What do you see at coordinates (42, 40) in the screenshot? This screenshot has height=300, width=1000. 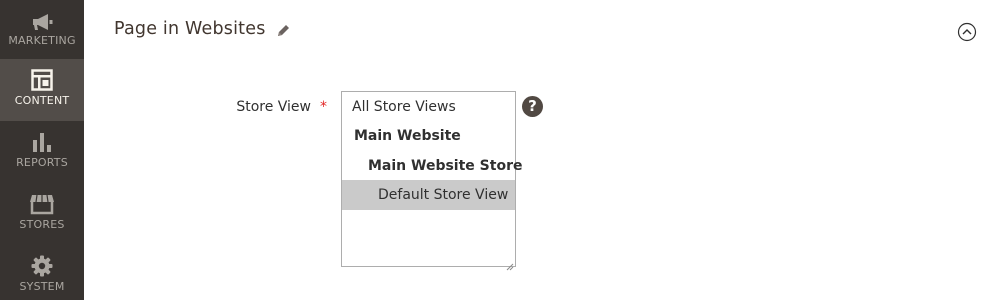 I see `sidebar-item-label: MARKETING` at bounding box center [42, 40].